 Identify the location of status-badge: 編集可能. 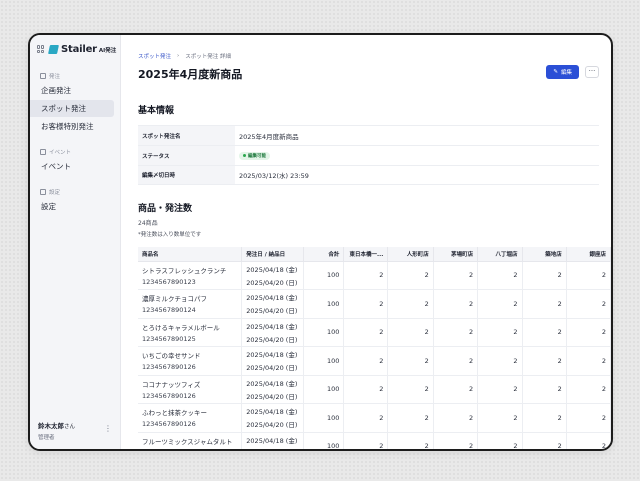
(254, 155).